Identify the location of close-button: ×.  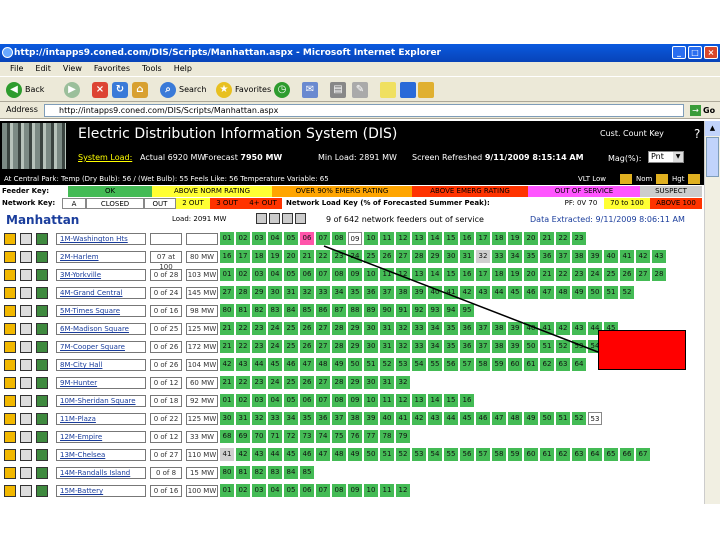
(711, 52).